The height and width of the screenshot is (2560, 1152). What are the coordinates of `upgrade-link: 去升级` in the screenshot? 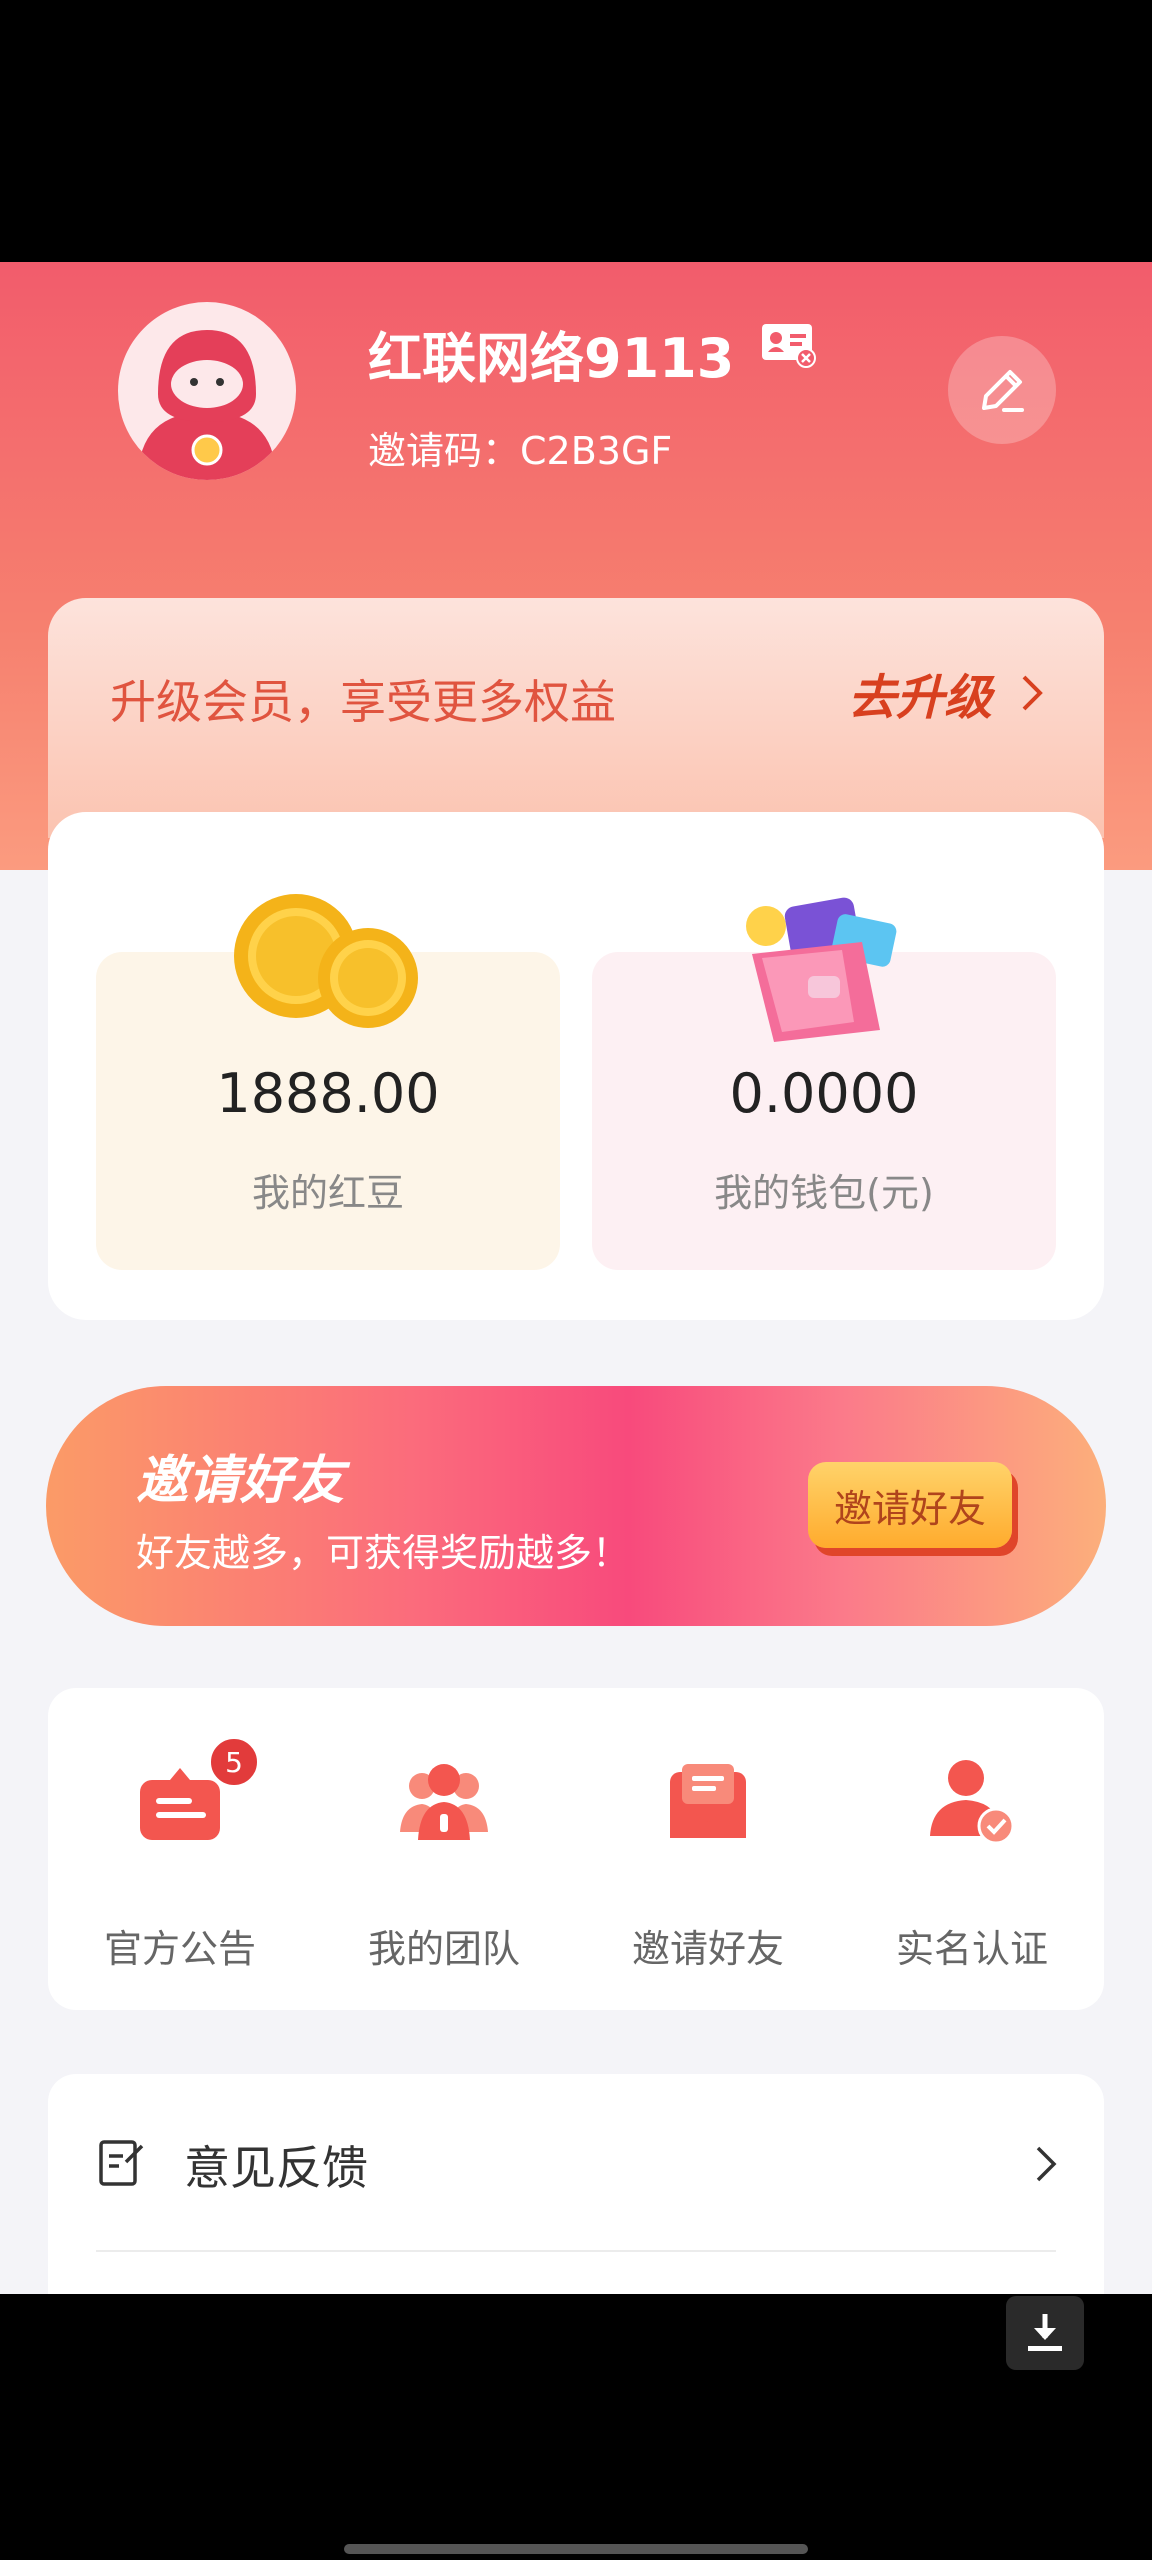 It's located at (946, 693).